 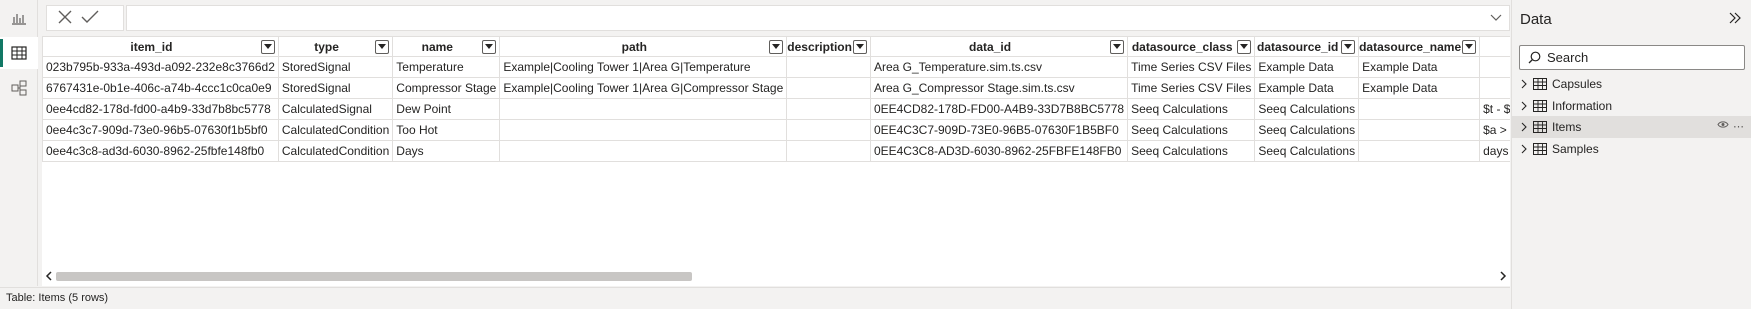 What do you see at coordinates (1494, 109) in the screenshot?
I see `table-cell: $t - $` at bounding box center [1494, 109].